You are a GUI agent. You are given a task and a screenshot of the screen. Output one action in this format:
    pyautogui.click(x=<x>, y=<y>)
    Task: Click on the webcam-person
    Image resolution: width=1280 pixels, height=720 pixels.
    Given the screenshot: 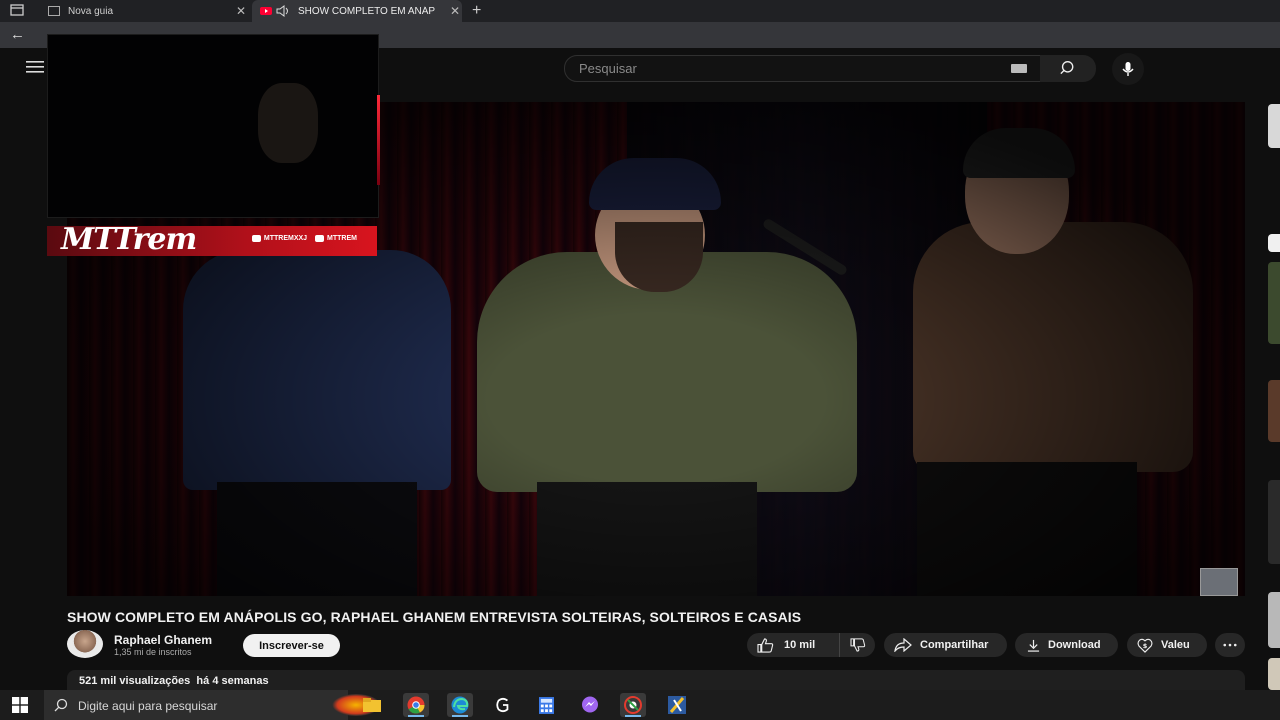 What is the action you would take?
    pyautogui.click(x=288, y=123)
    